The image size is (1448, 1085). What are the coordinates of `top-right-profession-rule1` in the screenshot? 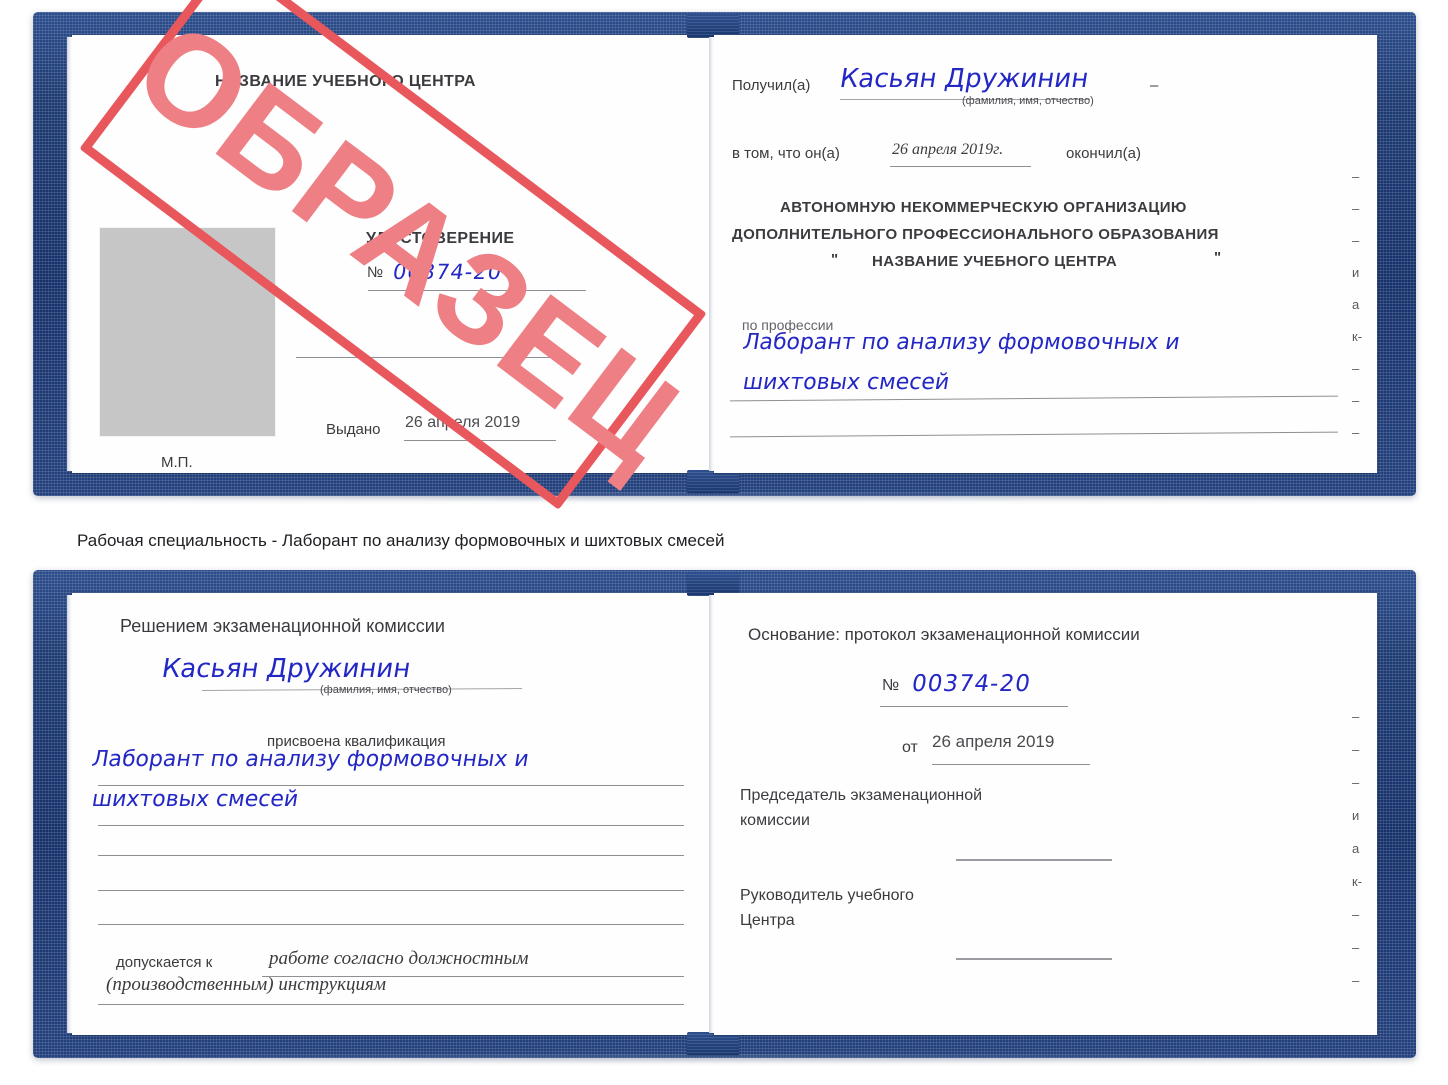 It's located at (1034, 398).